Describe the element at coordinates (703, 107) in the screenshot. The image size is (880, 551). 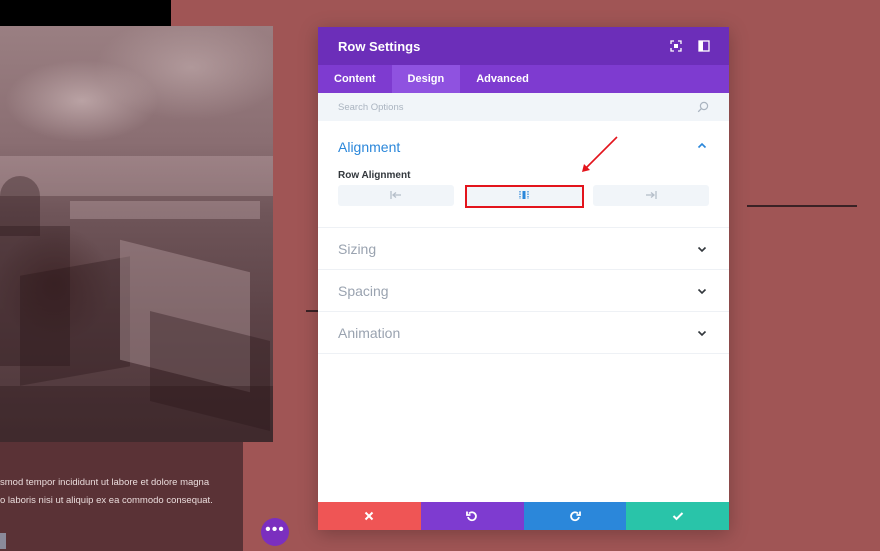
I see `search-icon` at that location.